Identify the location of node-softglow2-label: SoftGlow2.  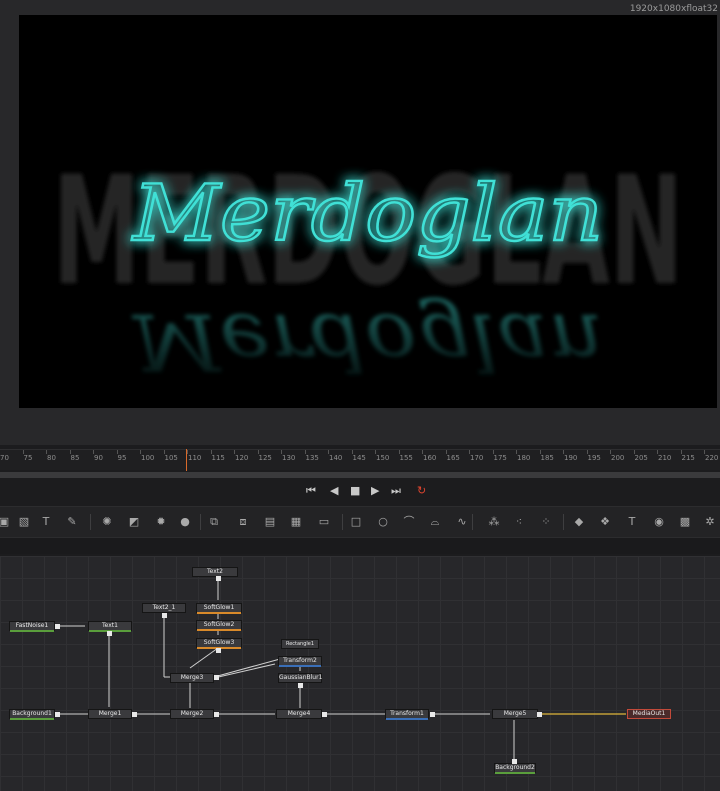
(219, 624).